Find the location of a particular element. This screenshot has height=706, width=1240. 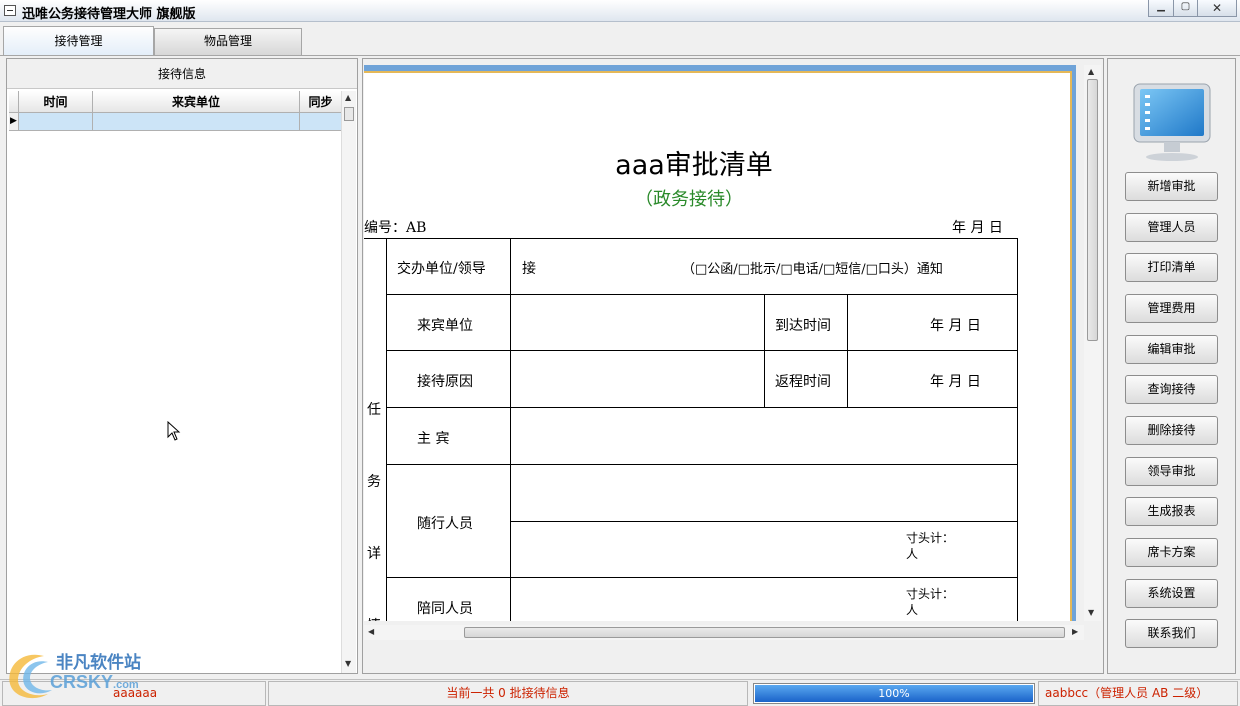

minimize-button: ▁ is located at coordinates (1161, 8).